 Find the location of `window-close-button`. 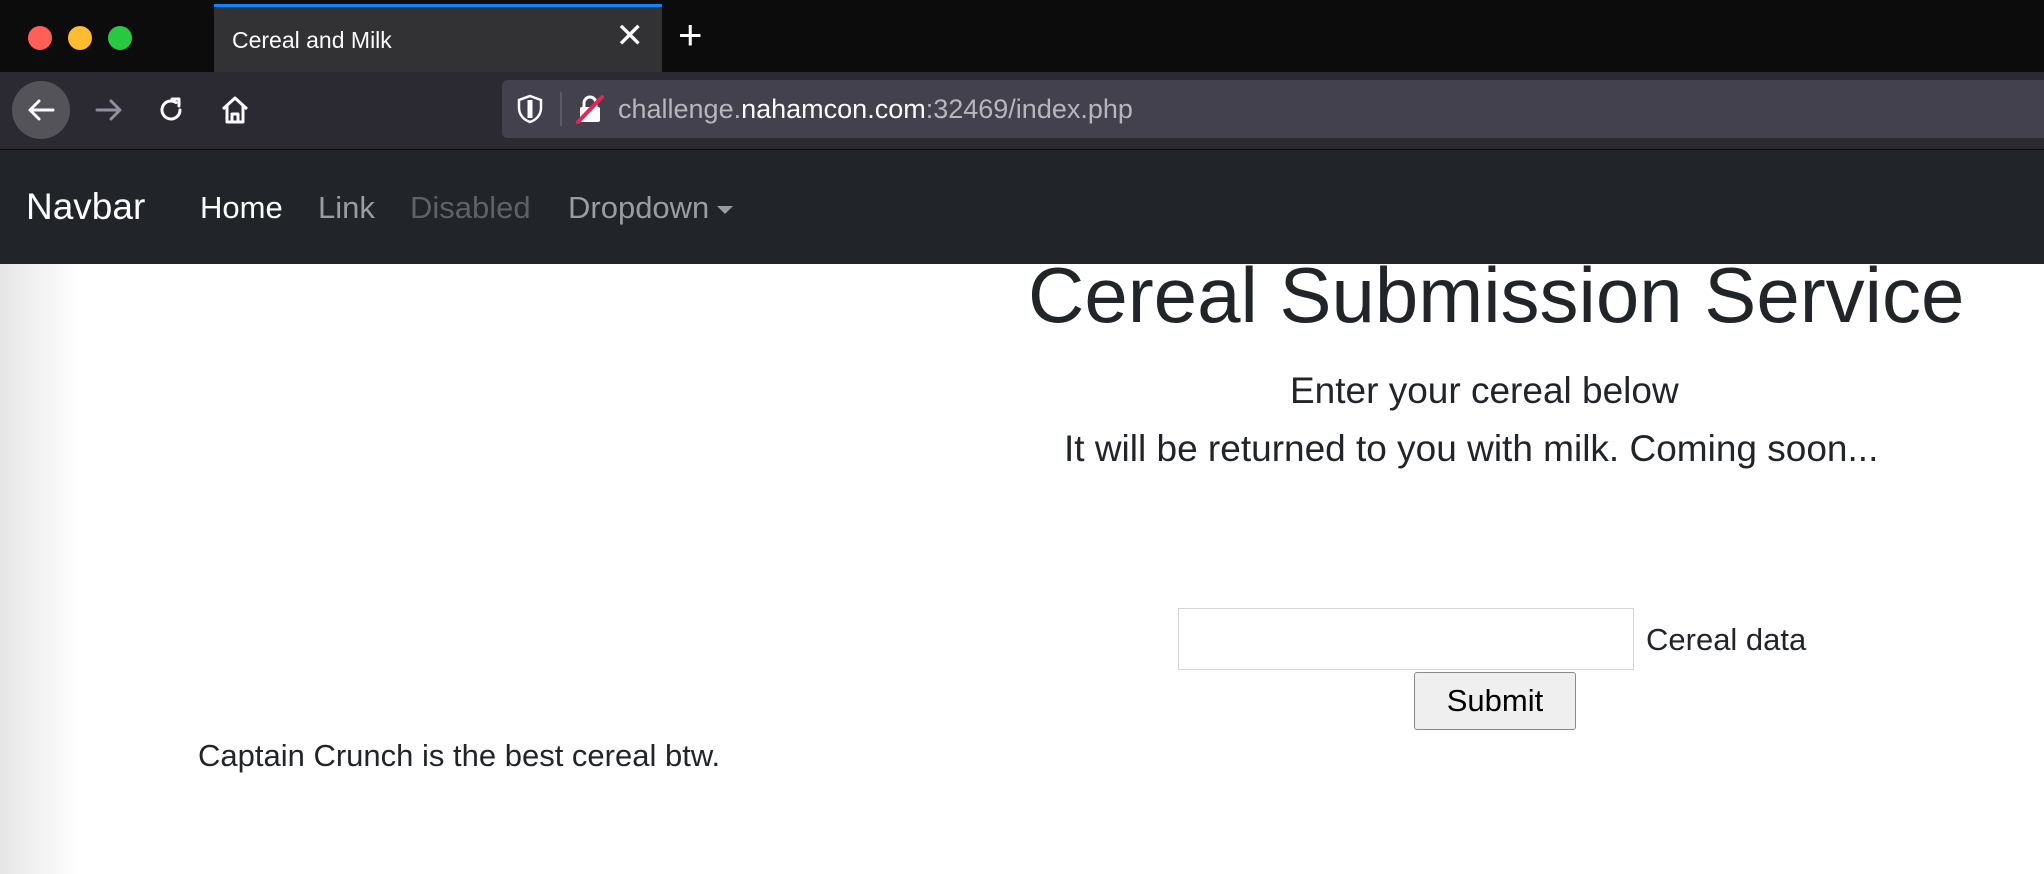

window-close-button is located at coordinates (40, 38).